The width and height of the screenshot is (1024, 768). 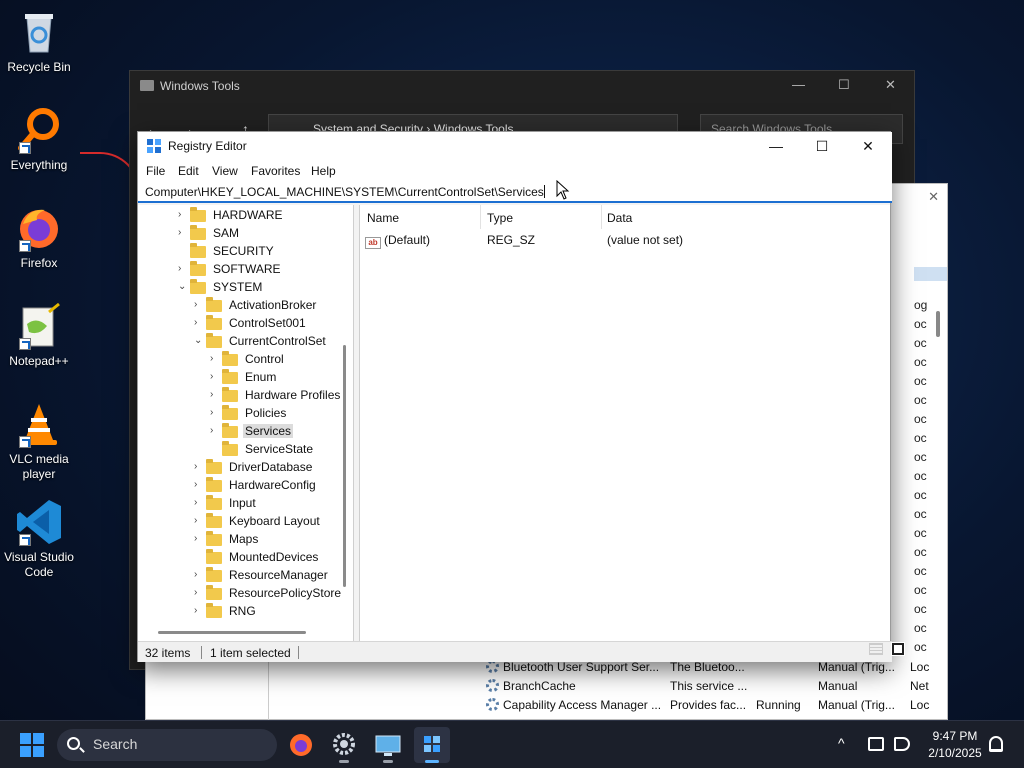 I want to click on logon-cell-fragment: og, so click(x=921, y=305).